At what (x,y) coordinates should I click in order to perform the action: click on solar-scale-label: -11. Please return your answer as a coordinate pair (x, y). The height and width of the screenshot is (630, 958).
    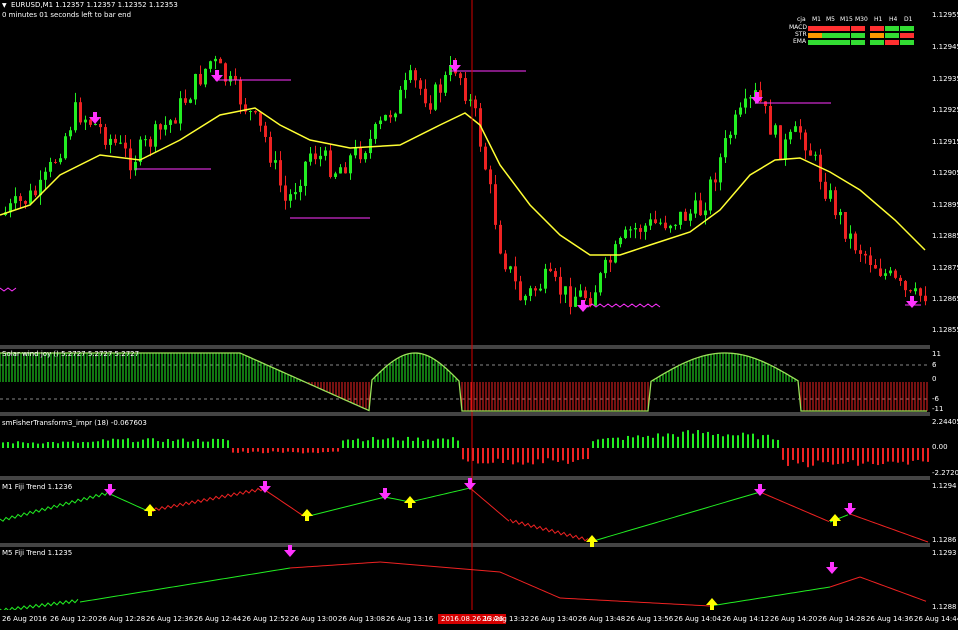
    Looking at the image, I should click on (938, 409).